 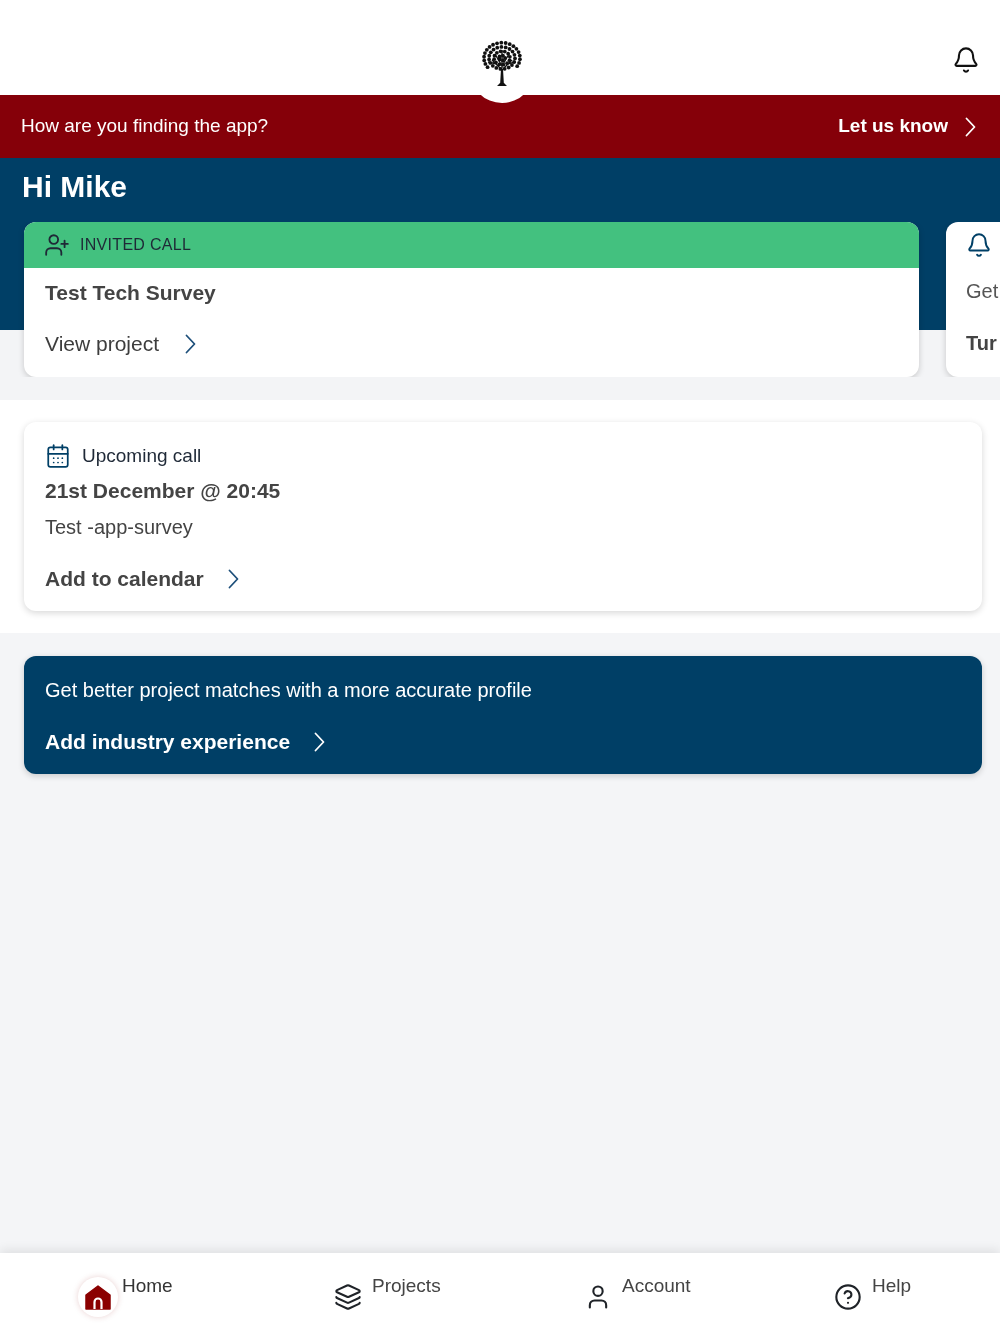 What do you see at coordinates (130, 292) in the screenshot?
I see `project-title: Test Tech Survey` at bounding box center [130, 292].